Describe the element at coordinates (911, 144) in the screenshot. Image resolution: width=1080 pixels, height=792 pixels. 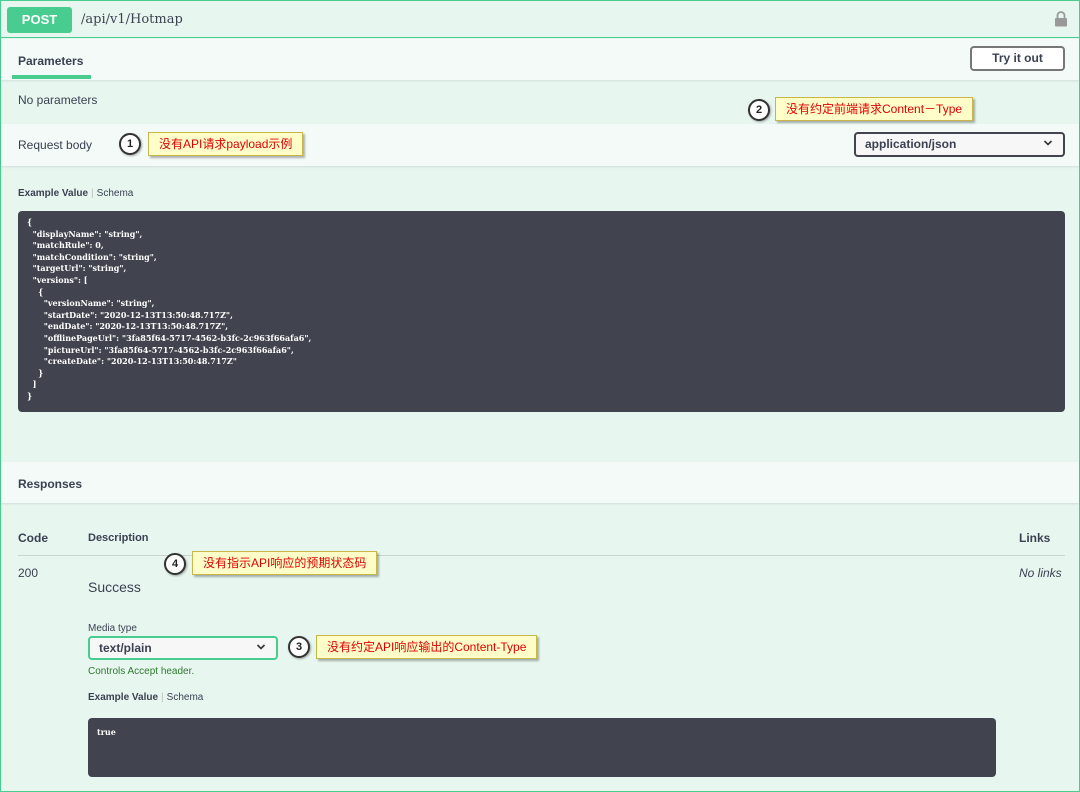
I see `request-content-type-value: application/json` at that location.